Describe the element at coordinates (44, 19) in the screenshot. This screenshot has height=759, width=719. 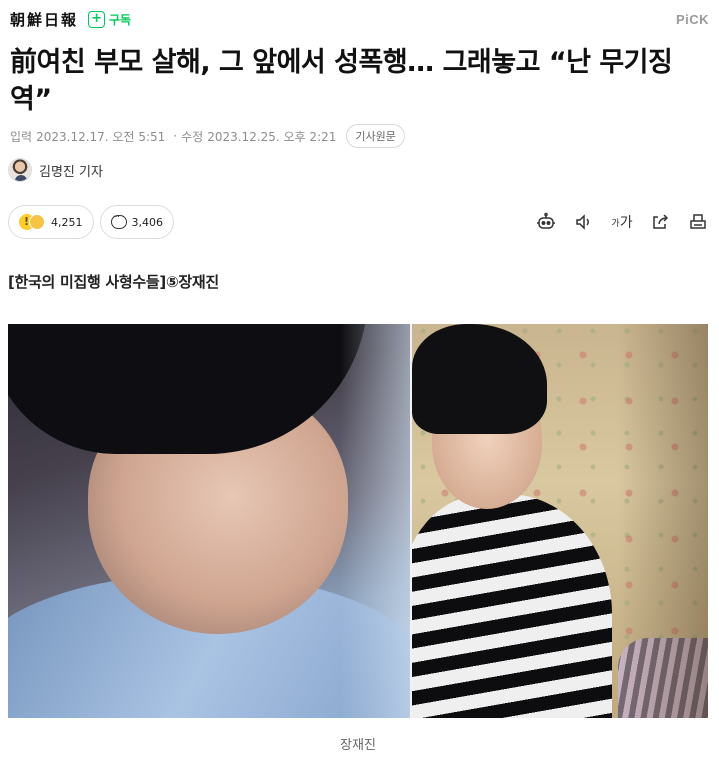
I see `press-logo: 朝鮮日報` at that location.